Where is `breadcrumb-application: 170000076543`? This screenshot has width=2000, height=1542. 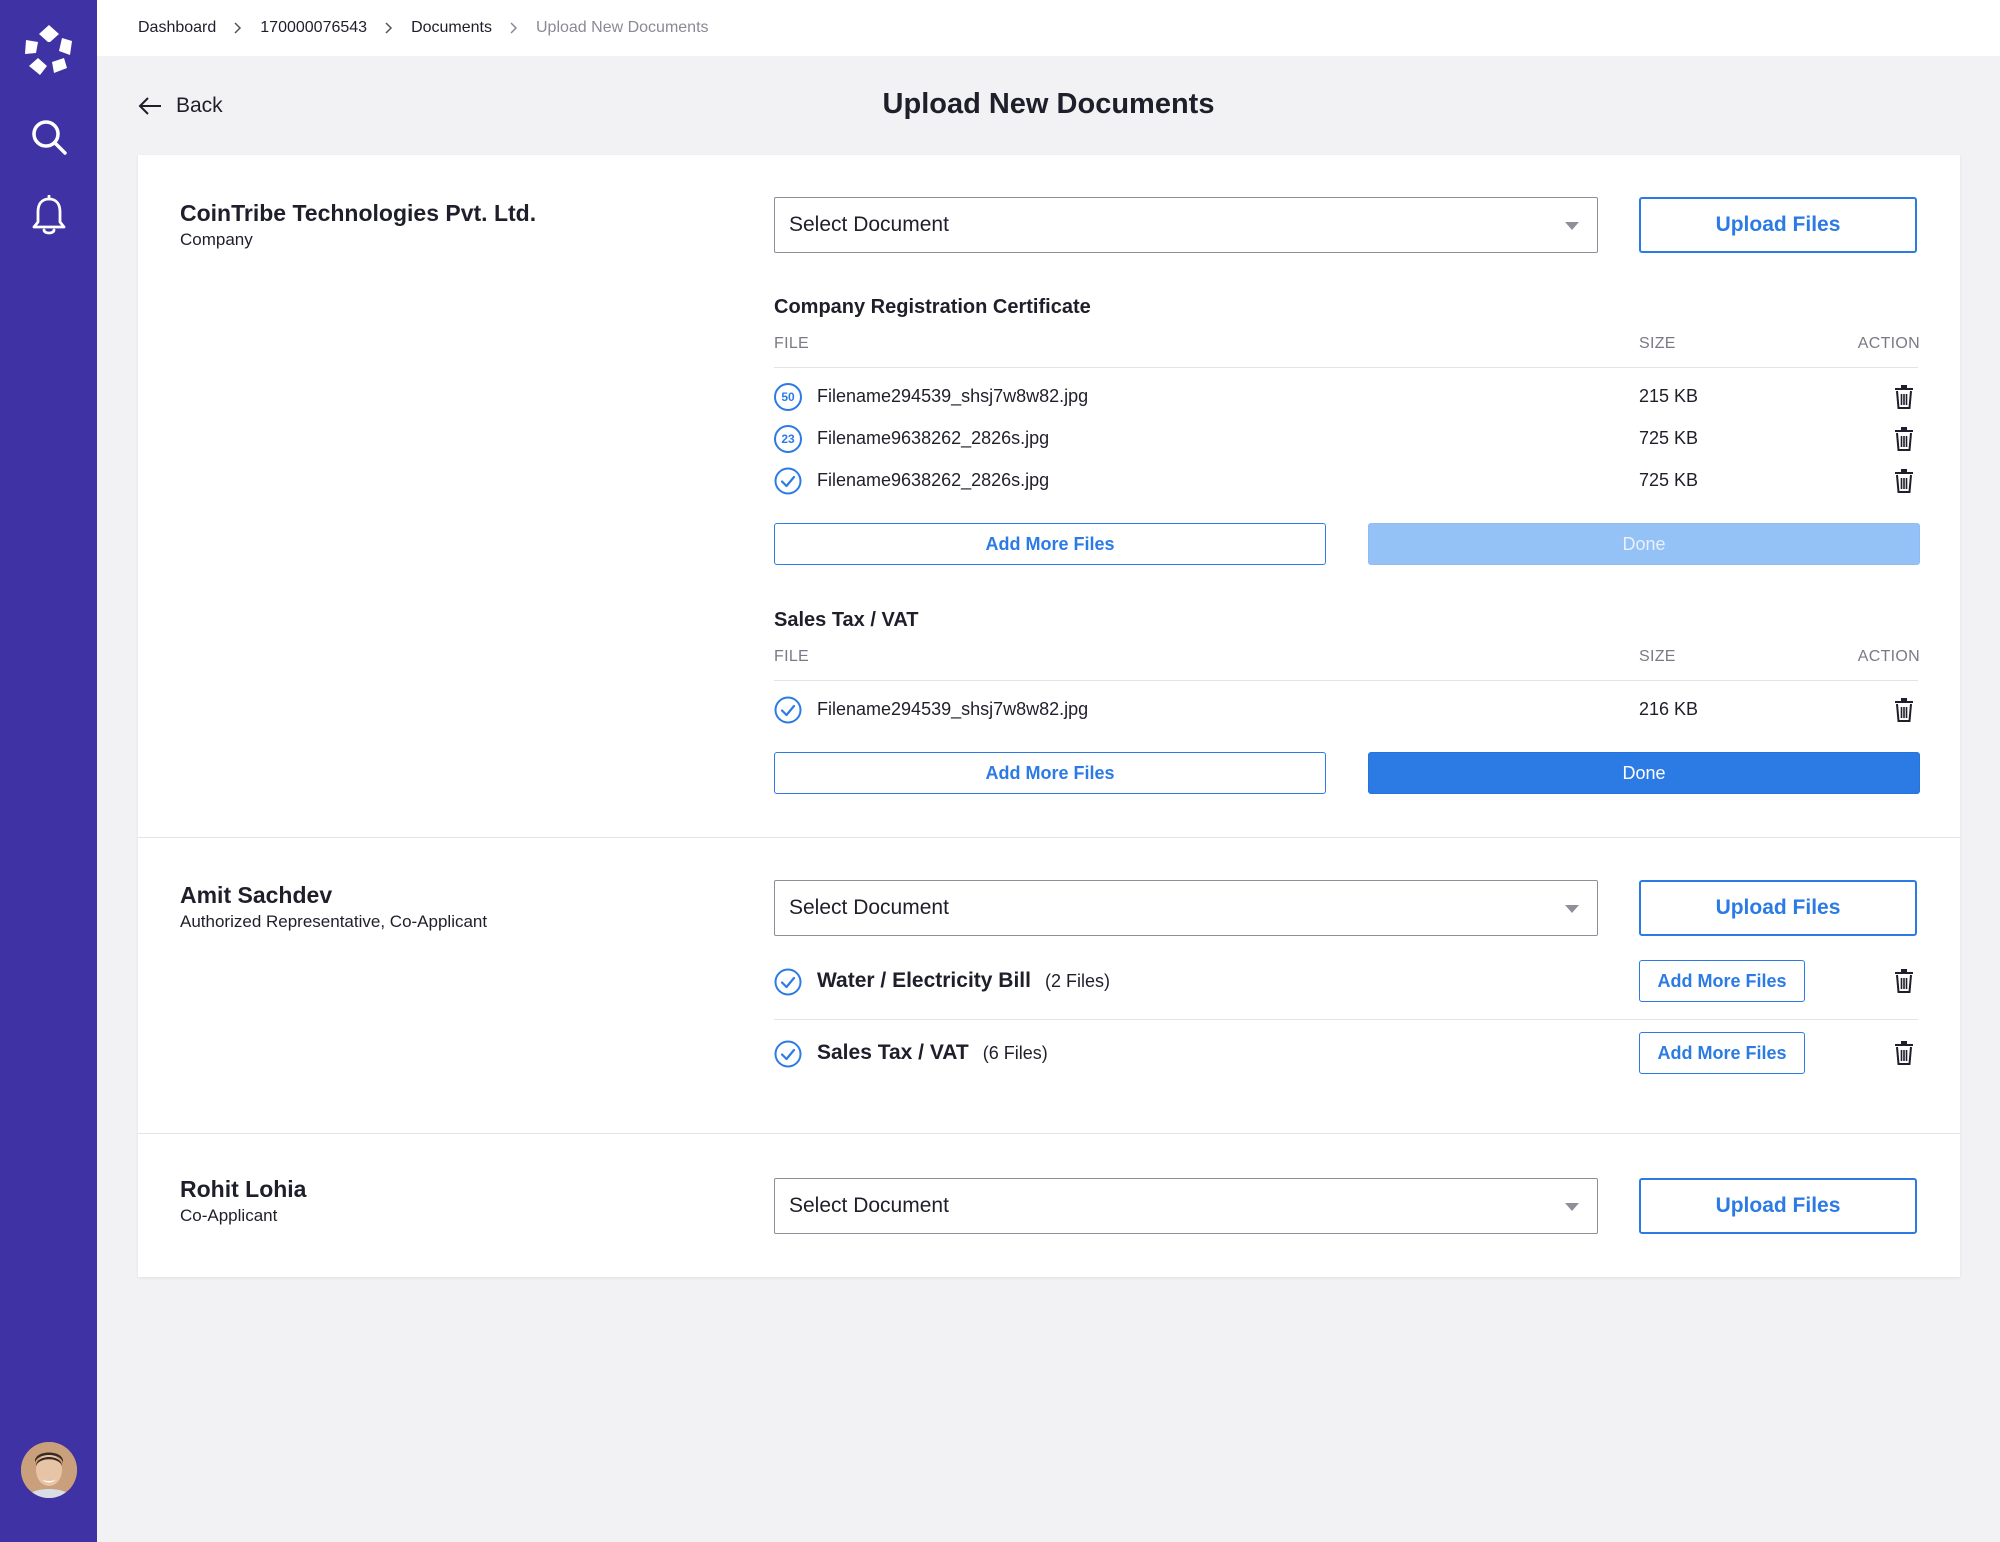 breadcrumb-application: 170000076543 is located at coordinates (313, 28).